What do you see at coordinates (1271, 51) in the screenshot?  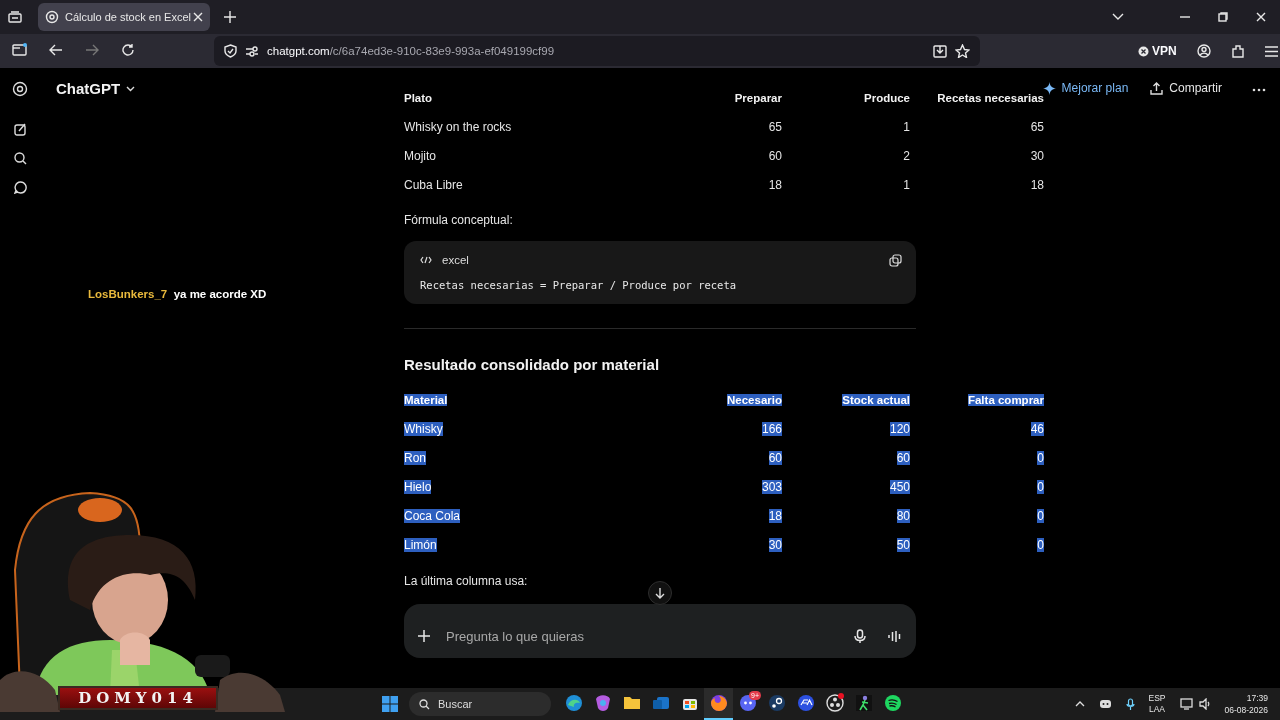 I see `menu-icon` at bounding box center [1271, 51].